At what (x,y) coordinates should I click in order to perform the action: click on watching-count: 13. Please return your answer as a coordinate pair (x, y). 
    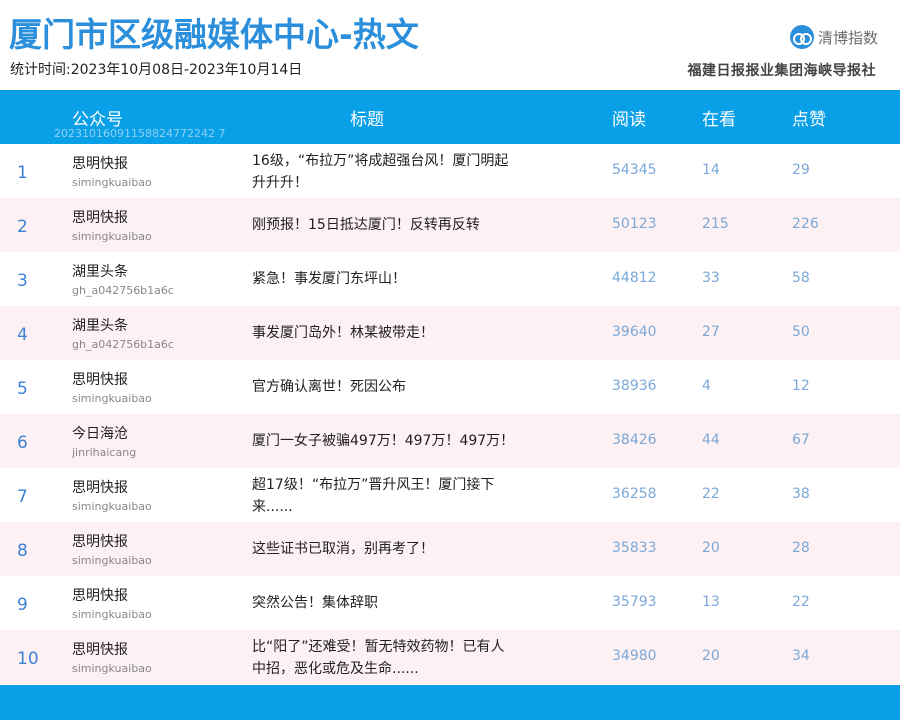
    Looking at the image, I should click on (711, 602).